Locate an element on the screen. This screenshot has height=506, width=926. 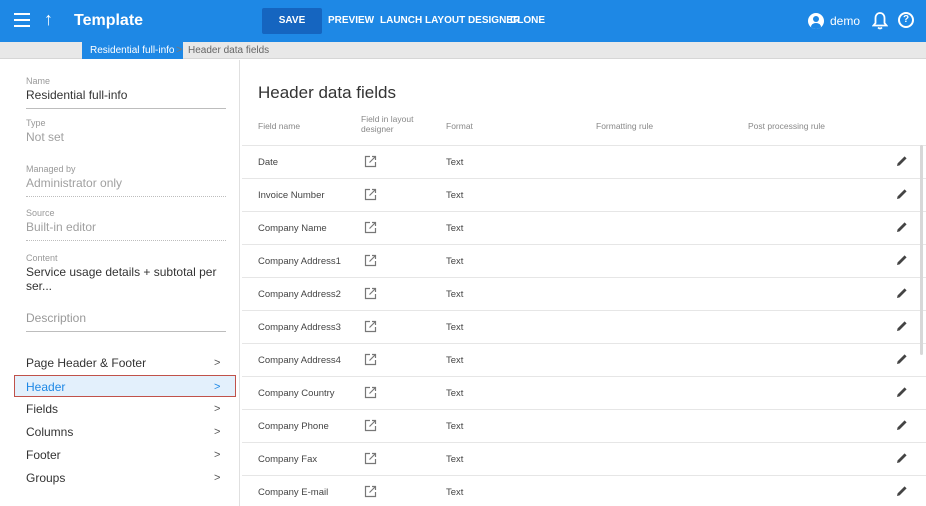
description-field: Description is located at coordinates (126, 321).